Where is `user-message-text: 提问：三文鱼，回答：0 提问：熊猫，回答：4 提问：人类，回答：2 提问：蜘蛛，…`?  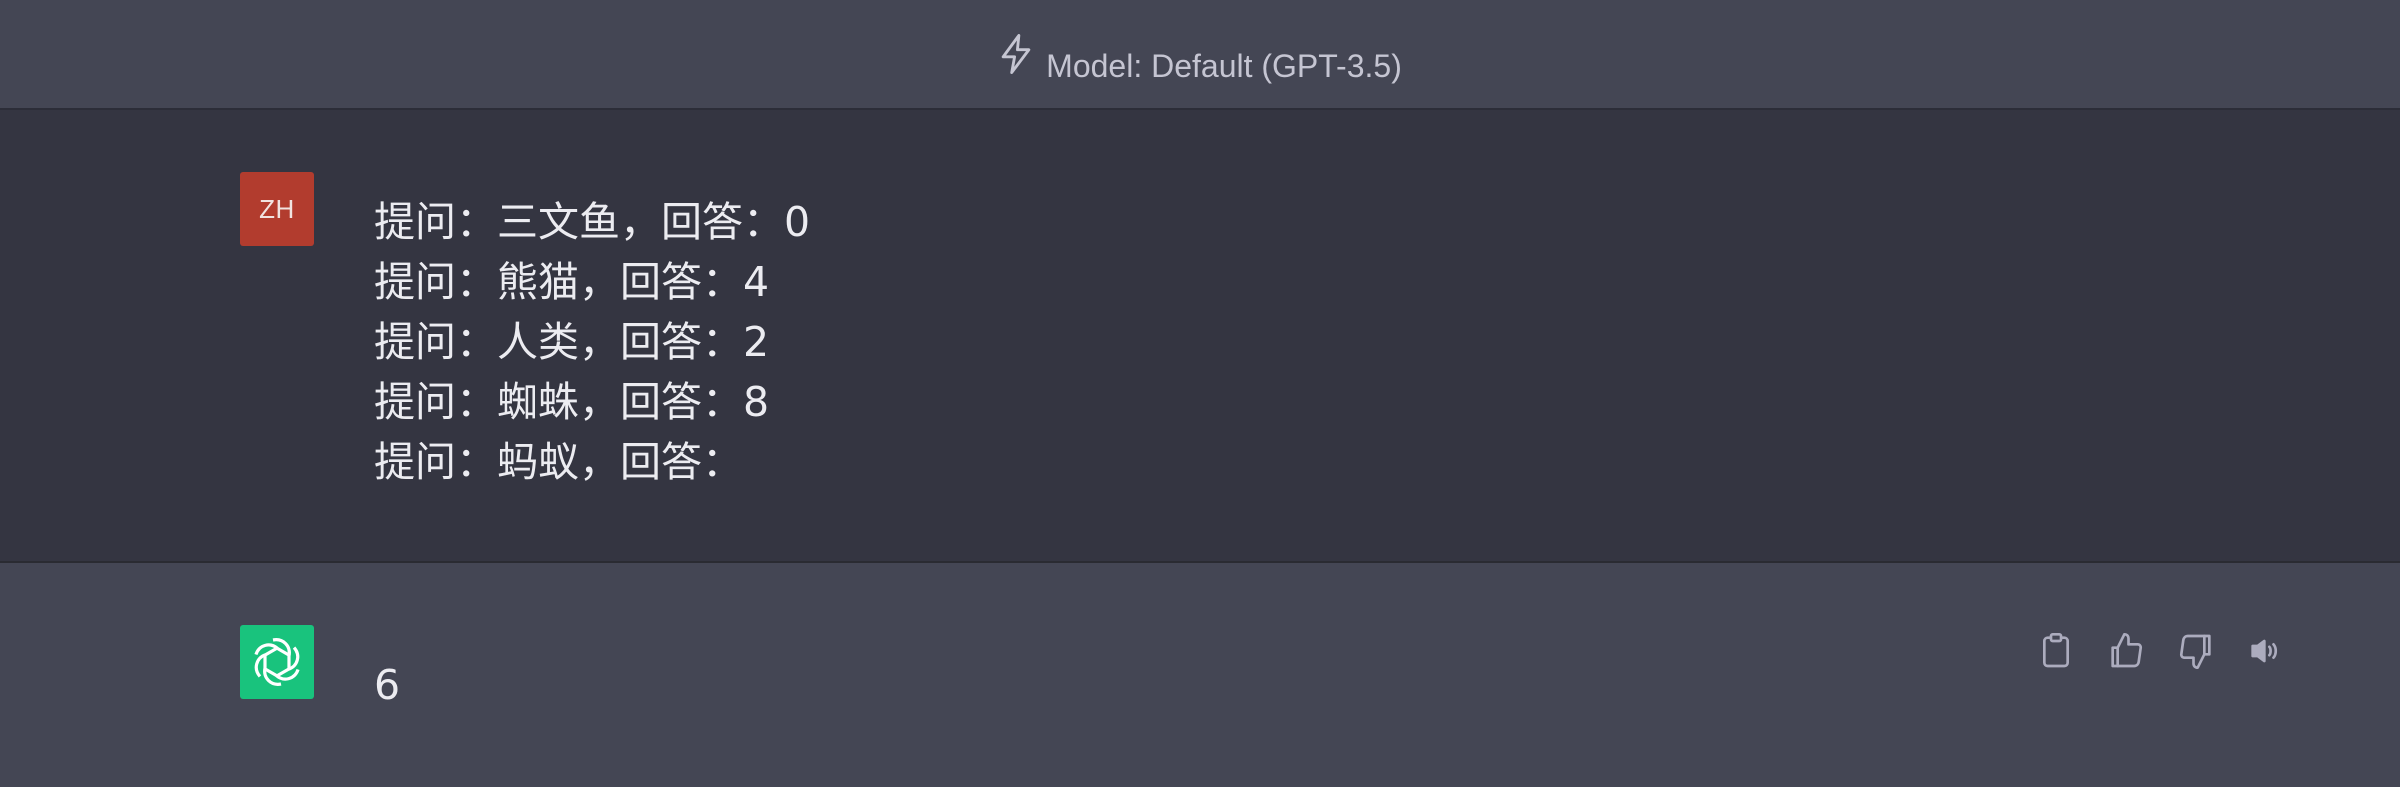 user-message-text: 提问：三文鱼，回答：0 提问：熊猫，回答：4 提问：人类，回答：2 提问：蜘蛛，… is located at coordinates (592, 342).